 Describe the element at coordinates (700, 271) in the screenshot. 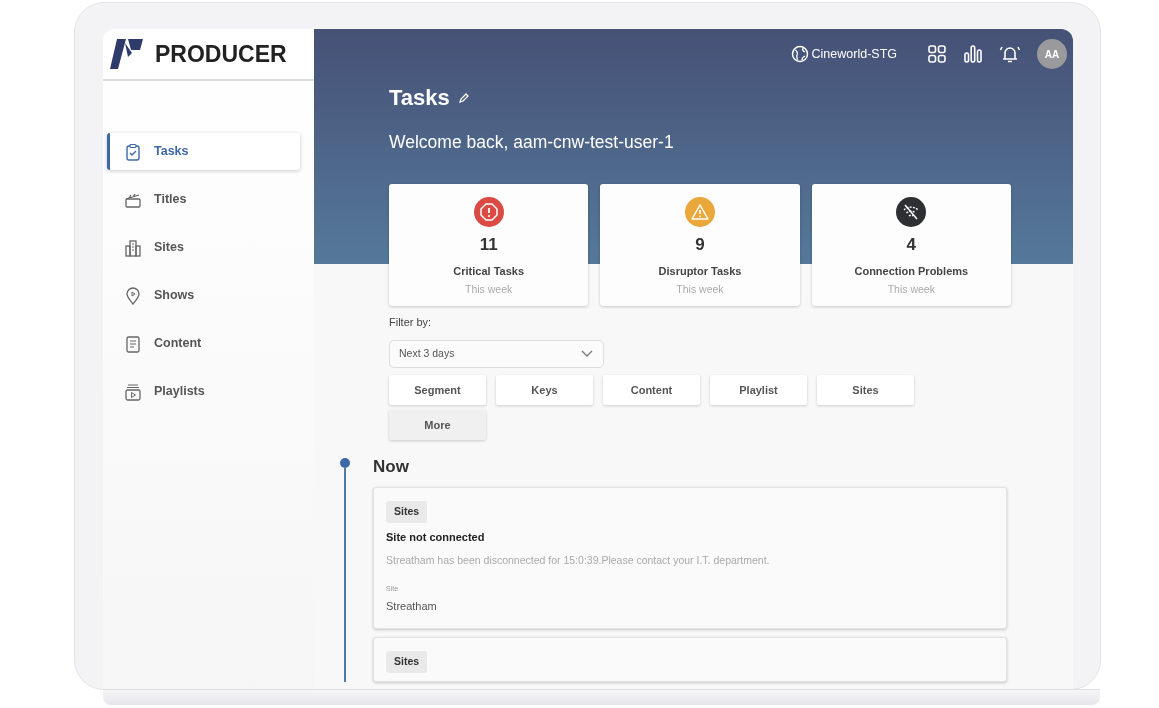

I see `stat-label: Disruptor Tasks` at that location.